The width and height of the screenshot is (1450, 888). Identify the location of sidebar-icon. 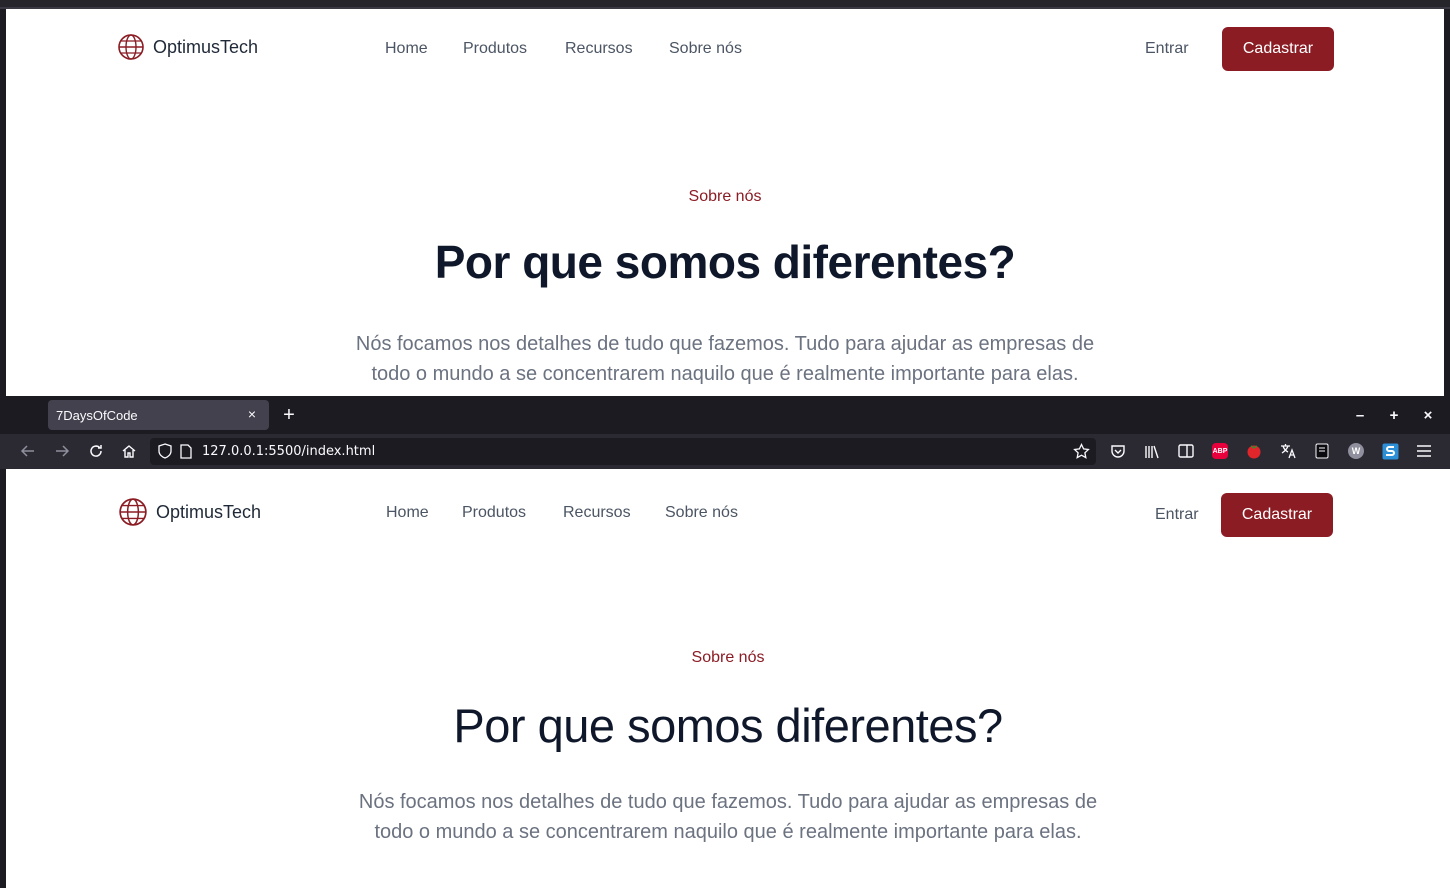
(1186, 451).